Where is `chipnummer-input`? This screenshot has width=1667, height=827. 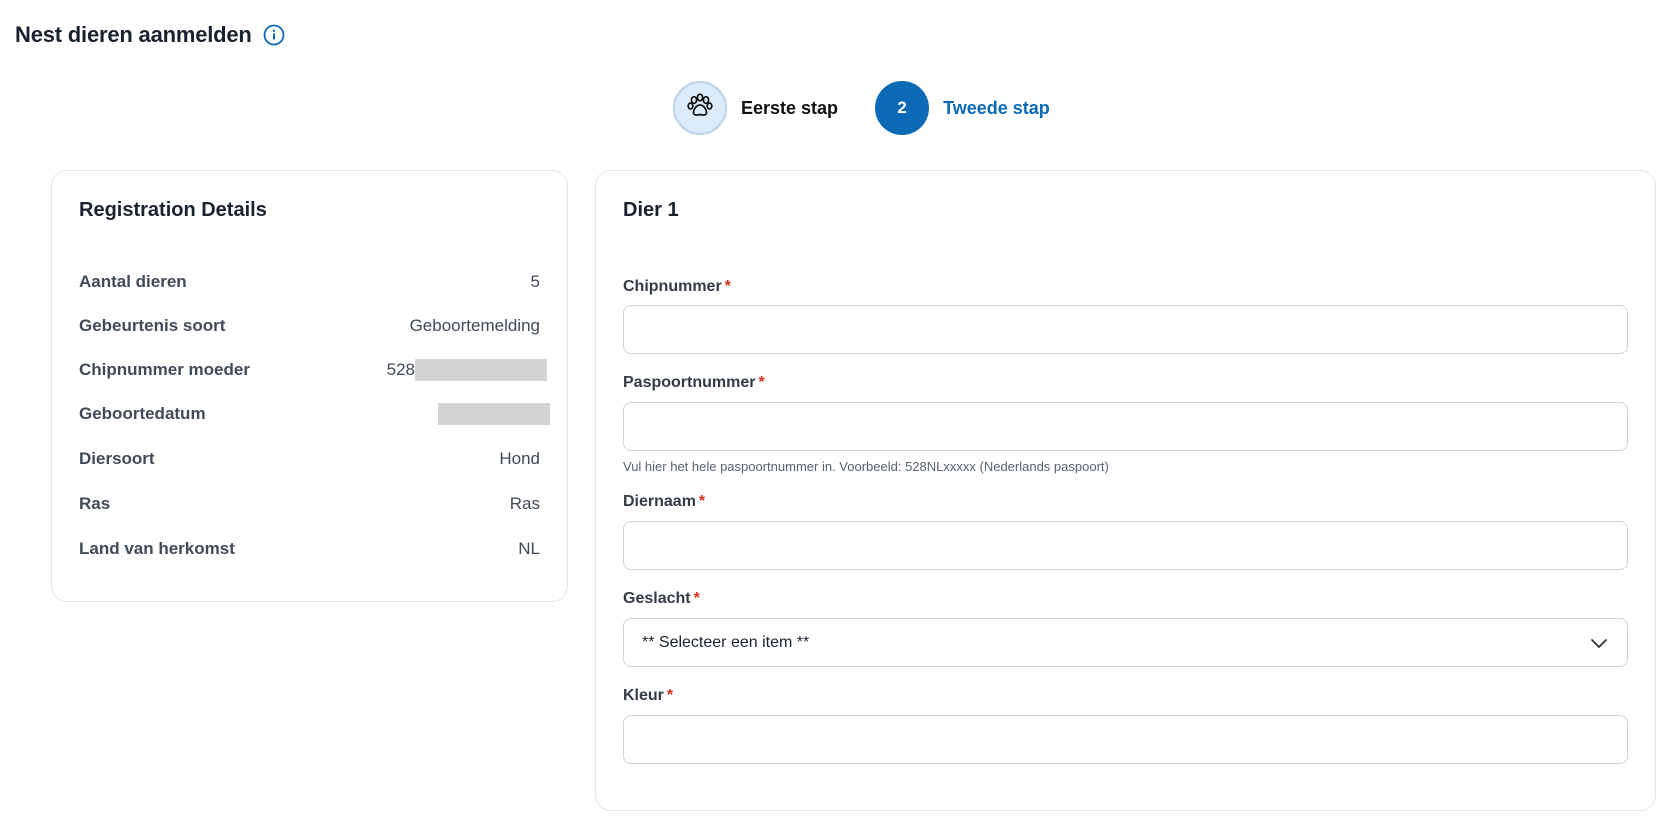
chipnummer-input is located at coordinates (1125, 329).